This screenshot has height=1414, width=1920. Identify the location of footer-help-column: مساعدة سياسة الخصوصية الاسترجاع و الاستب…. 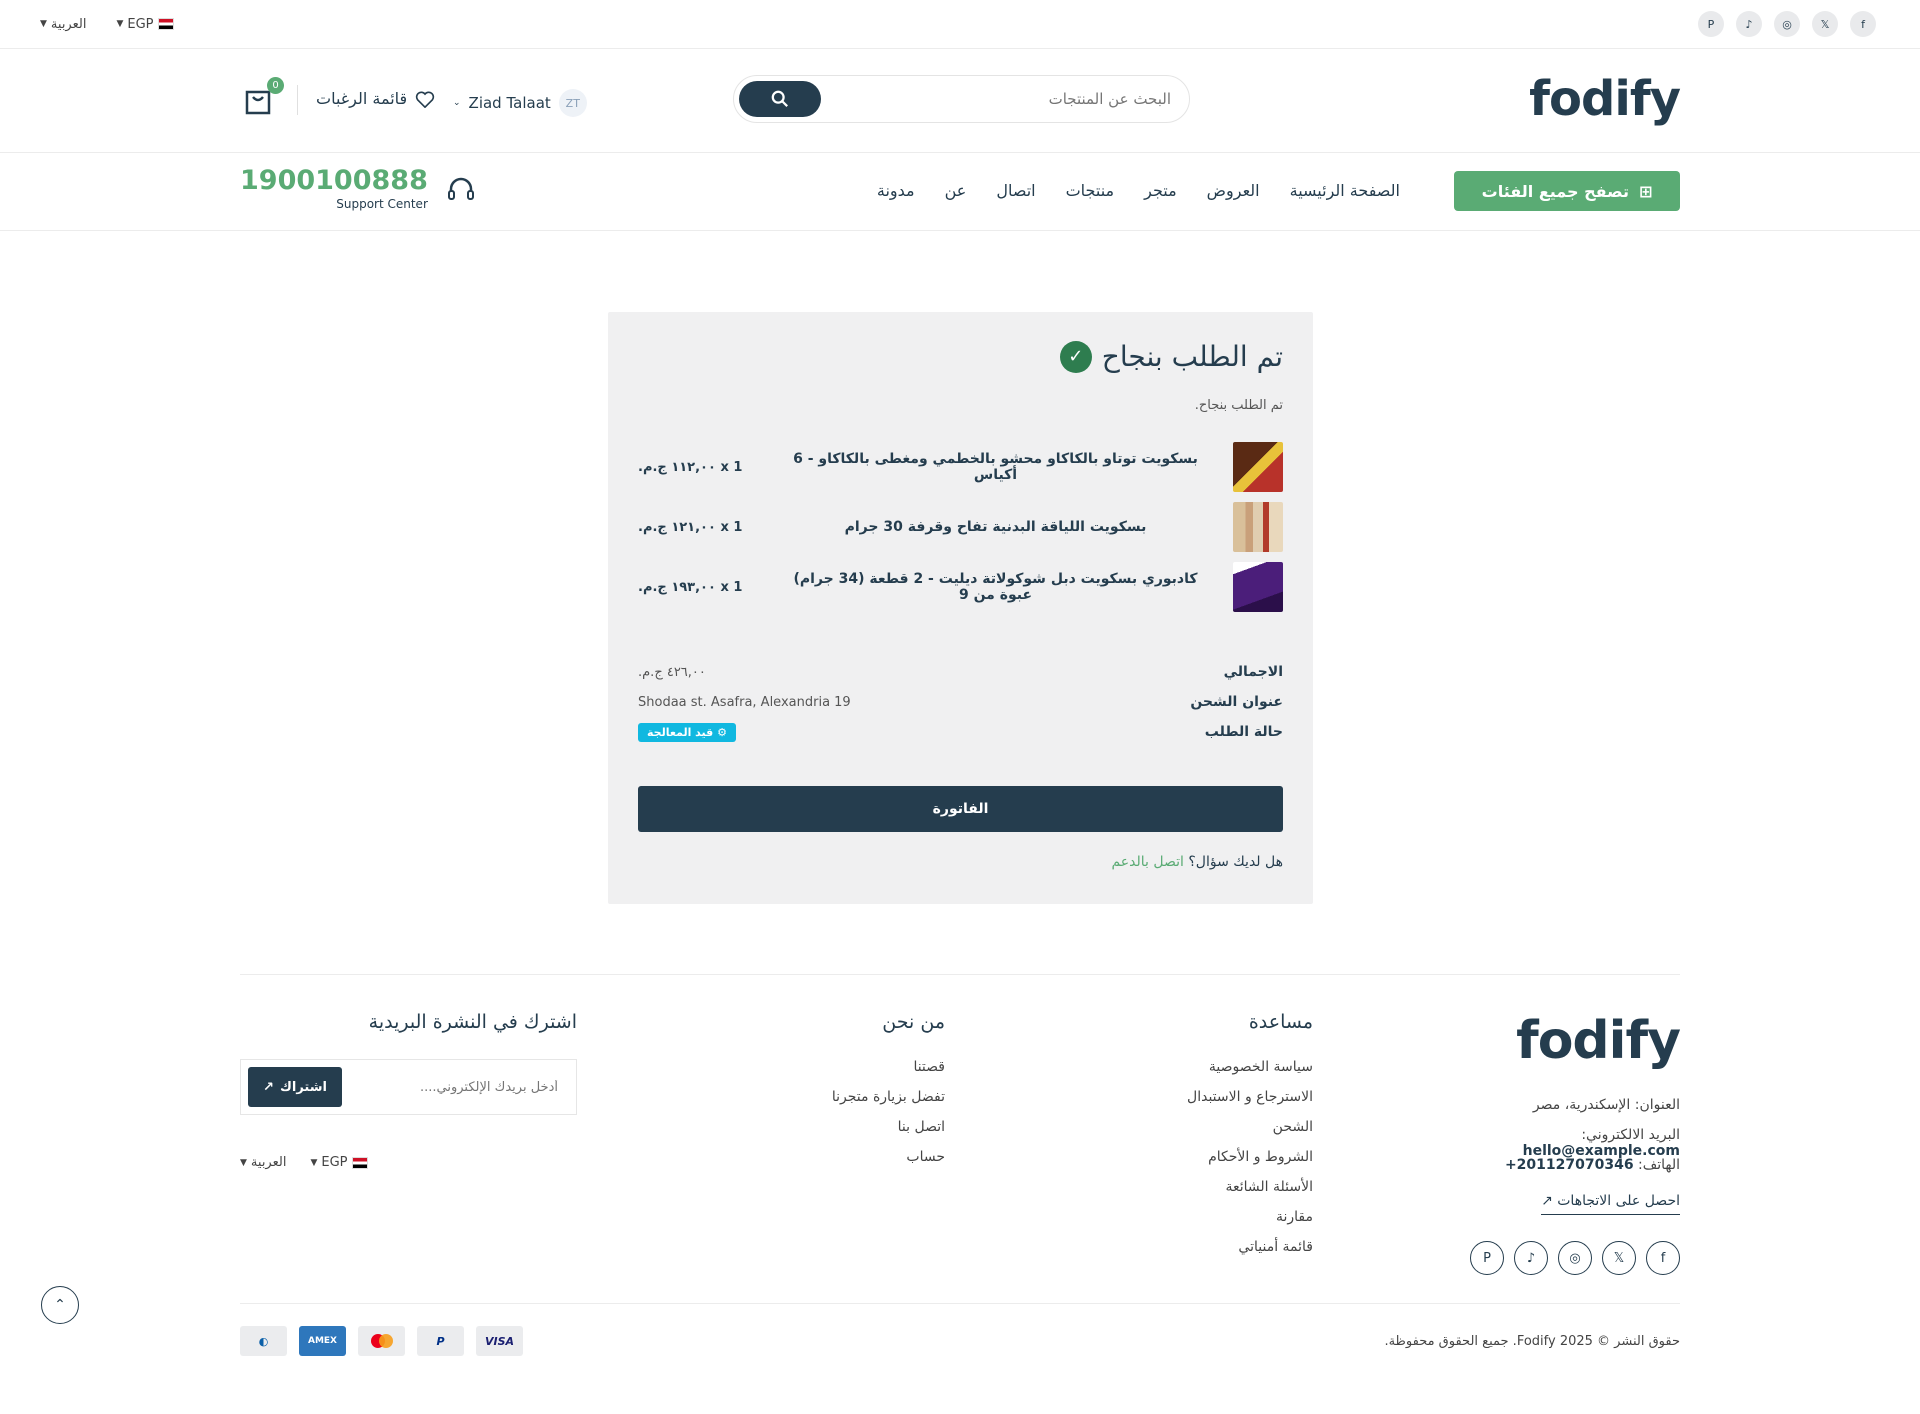
(1250, 1140).